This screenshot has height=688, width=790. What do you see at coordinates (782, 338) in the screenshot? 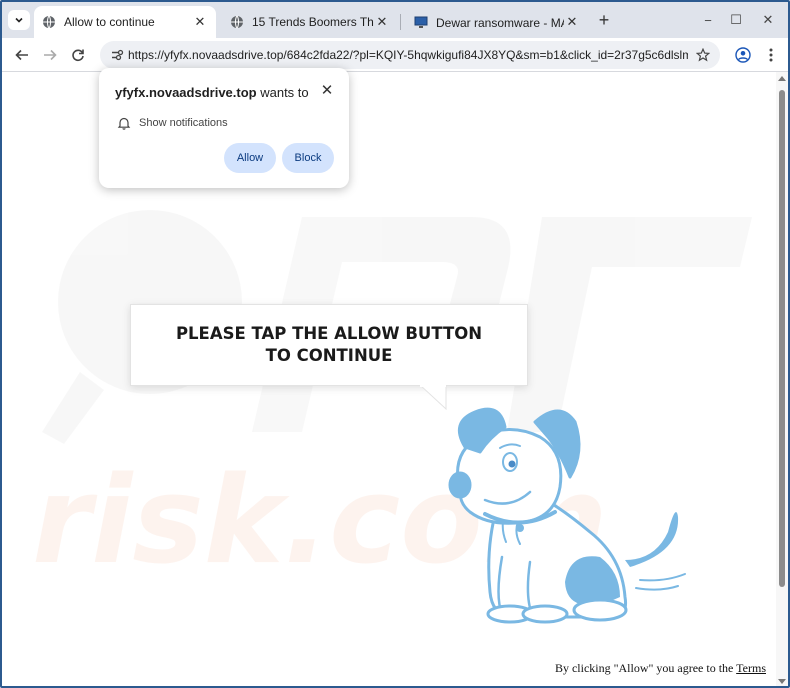
I see `scrollbar-thumb` at bounding box center [782, 338].